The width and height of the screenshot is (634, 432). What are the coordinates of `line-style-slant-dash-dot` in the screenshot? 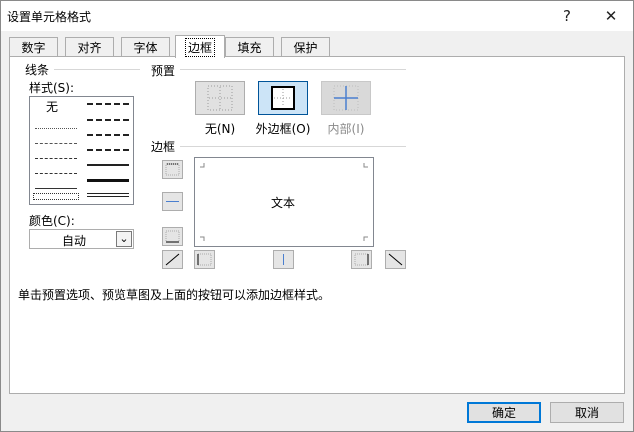 It's located at (108, 120).